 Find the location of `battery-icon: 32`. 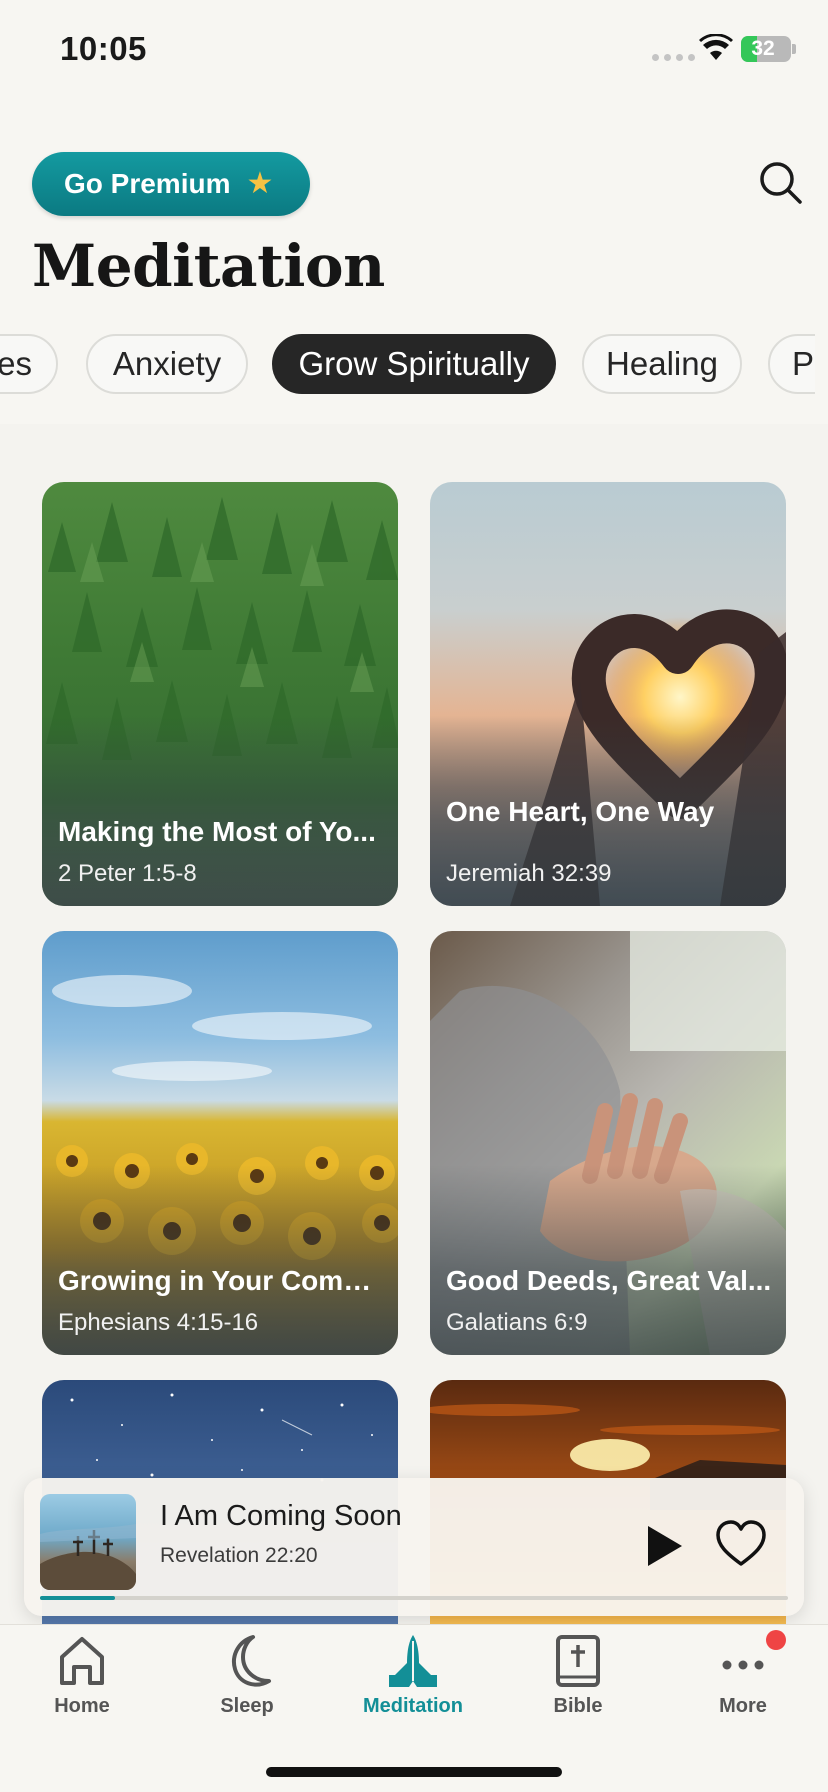

battery-icon: 32 is located at coordinates (766, 49).